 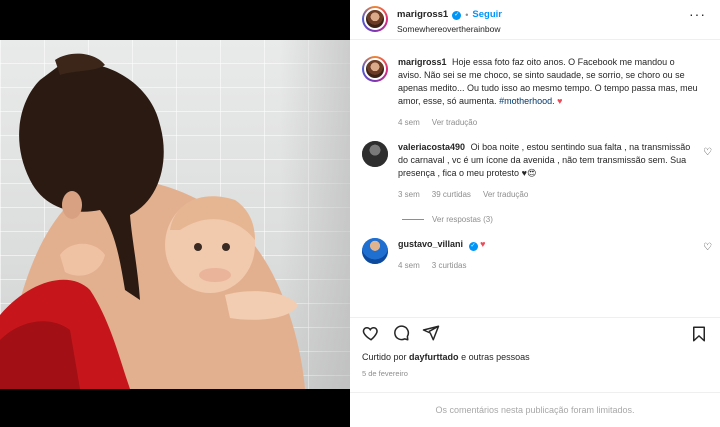 What do you see at coordinates (535, 332) in the screenshot?
I see `action-bar` at bounding box center [535, 332].